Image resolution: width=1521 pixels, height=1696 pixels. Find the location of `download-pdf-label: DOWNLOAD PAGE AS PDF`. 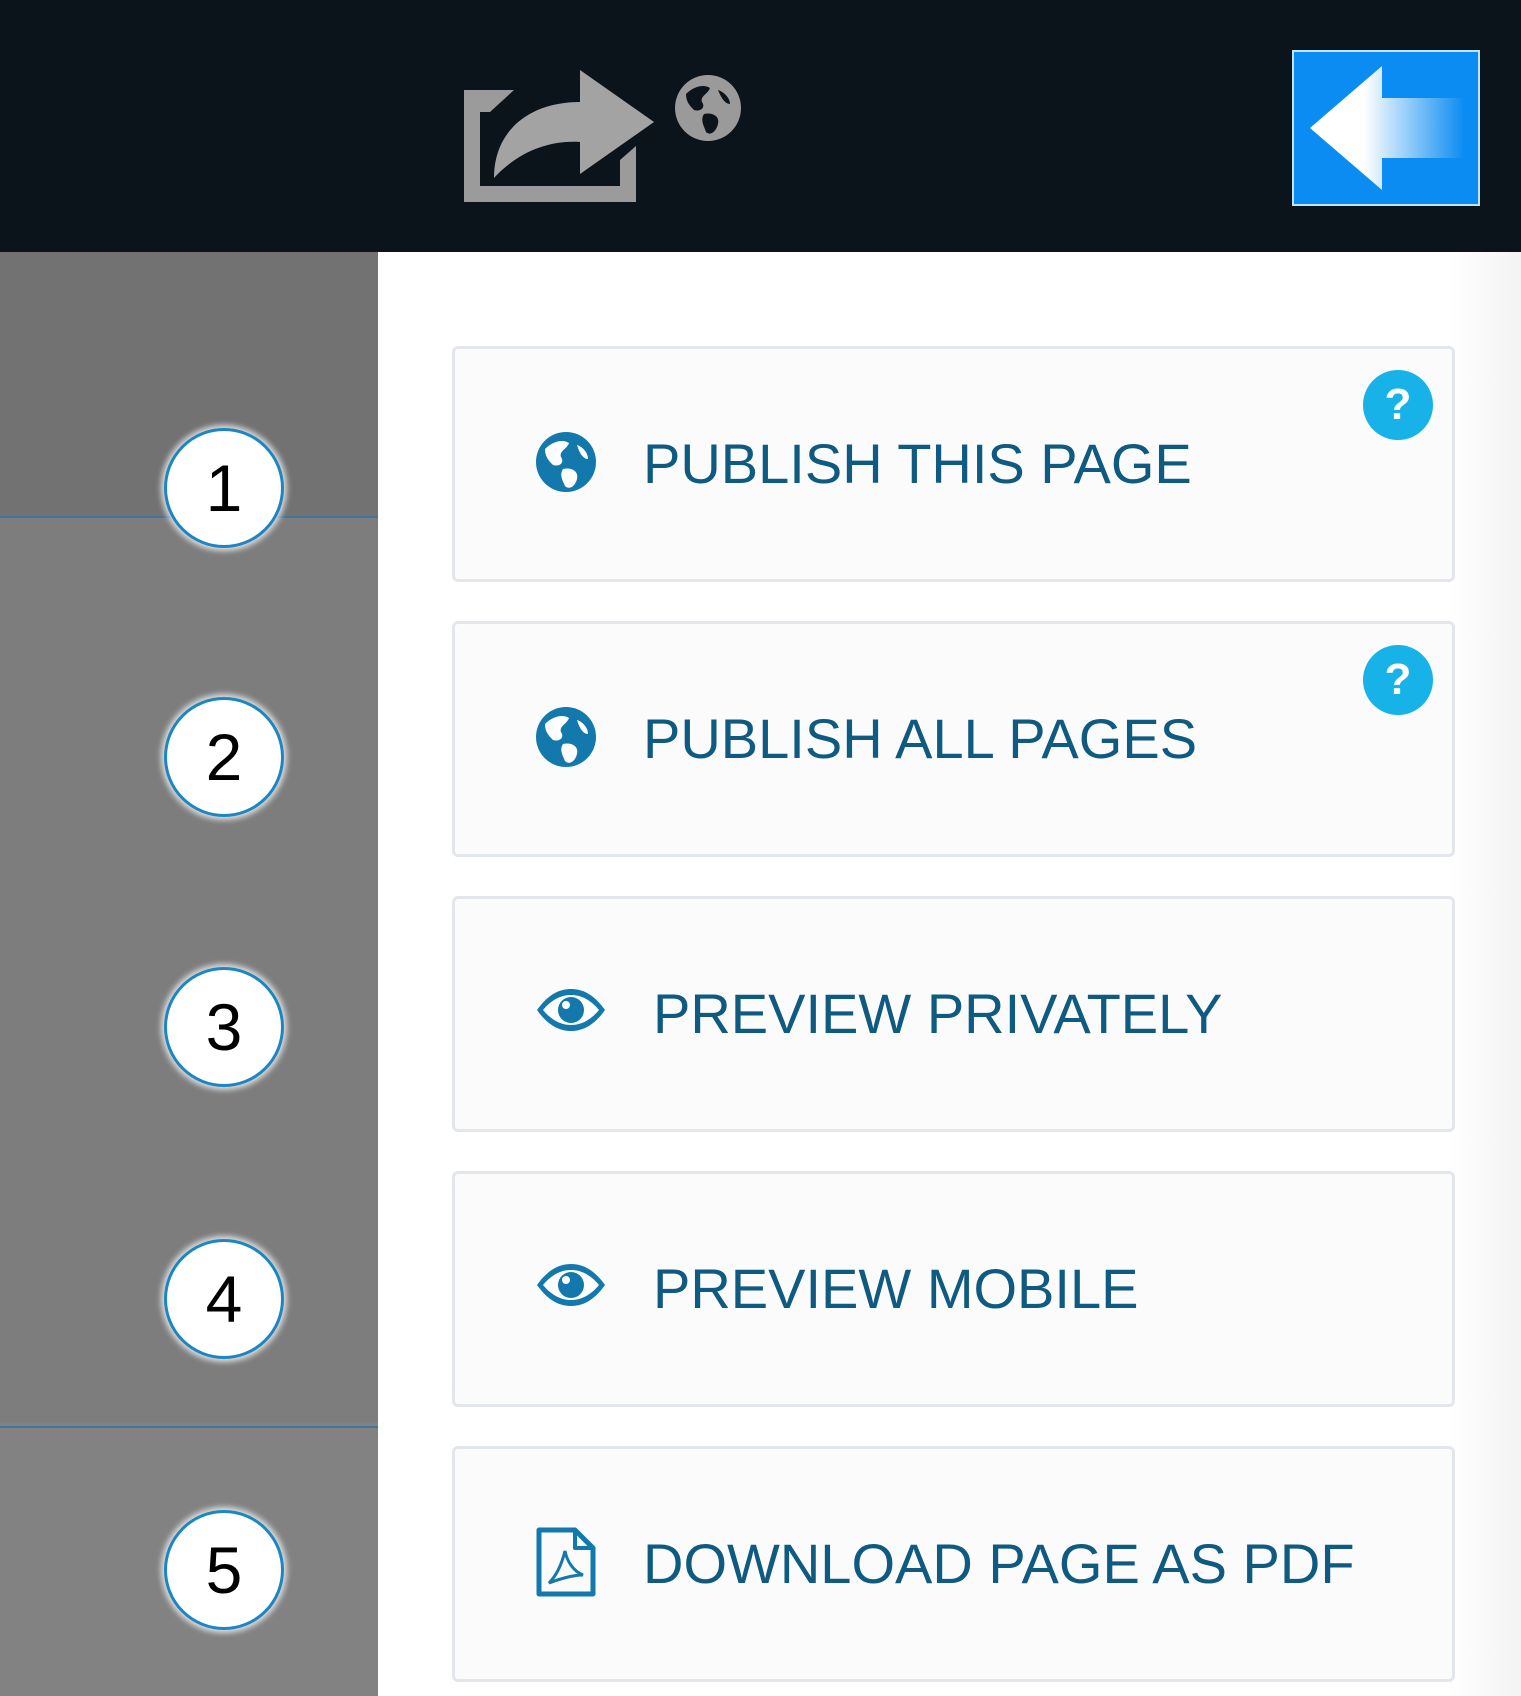

download-pdf-label: DOWNLOAD PAGE AS PDF is located at coordinates (999, 1563).